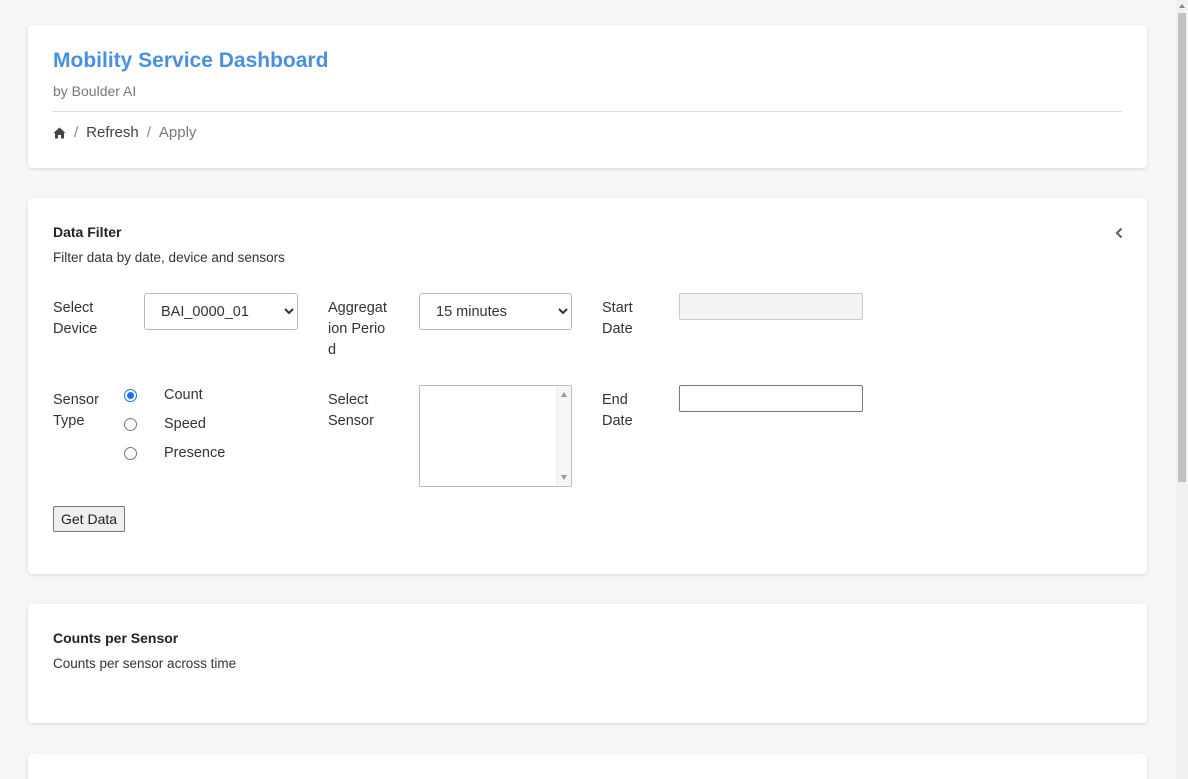  Describe the element at coordinates (183, 395) in the screenshot. I see `radio-count-label: Count` at that location.